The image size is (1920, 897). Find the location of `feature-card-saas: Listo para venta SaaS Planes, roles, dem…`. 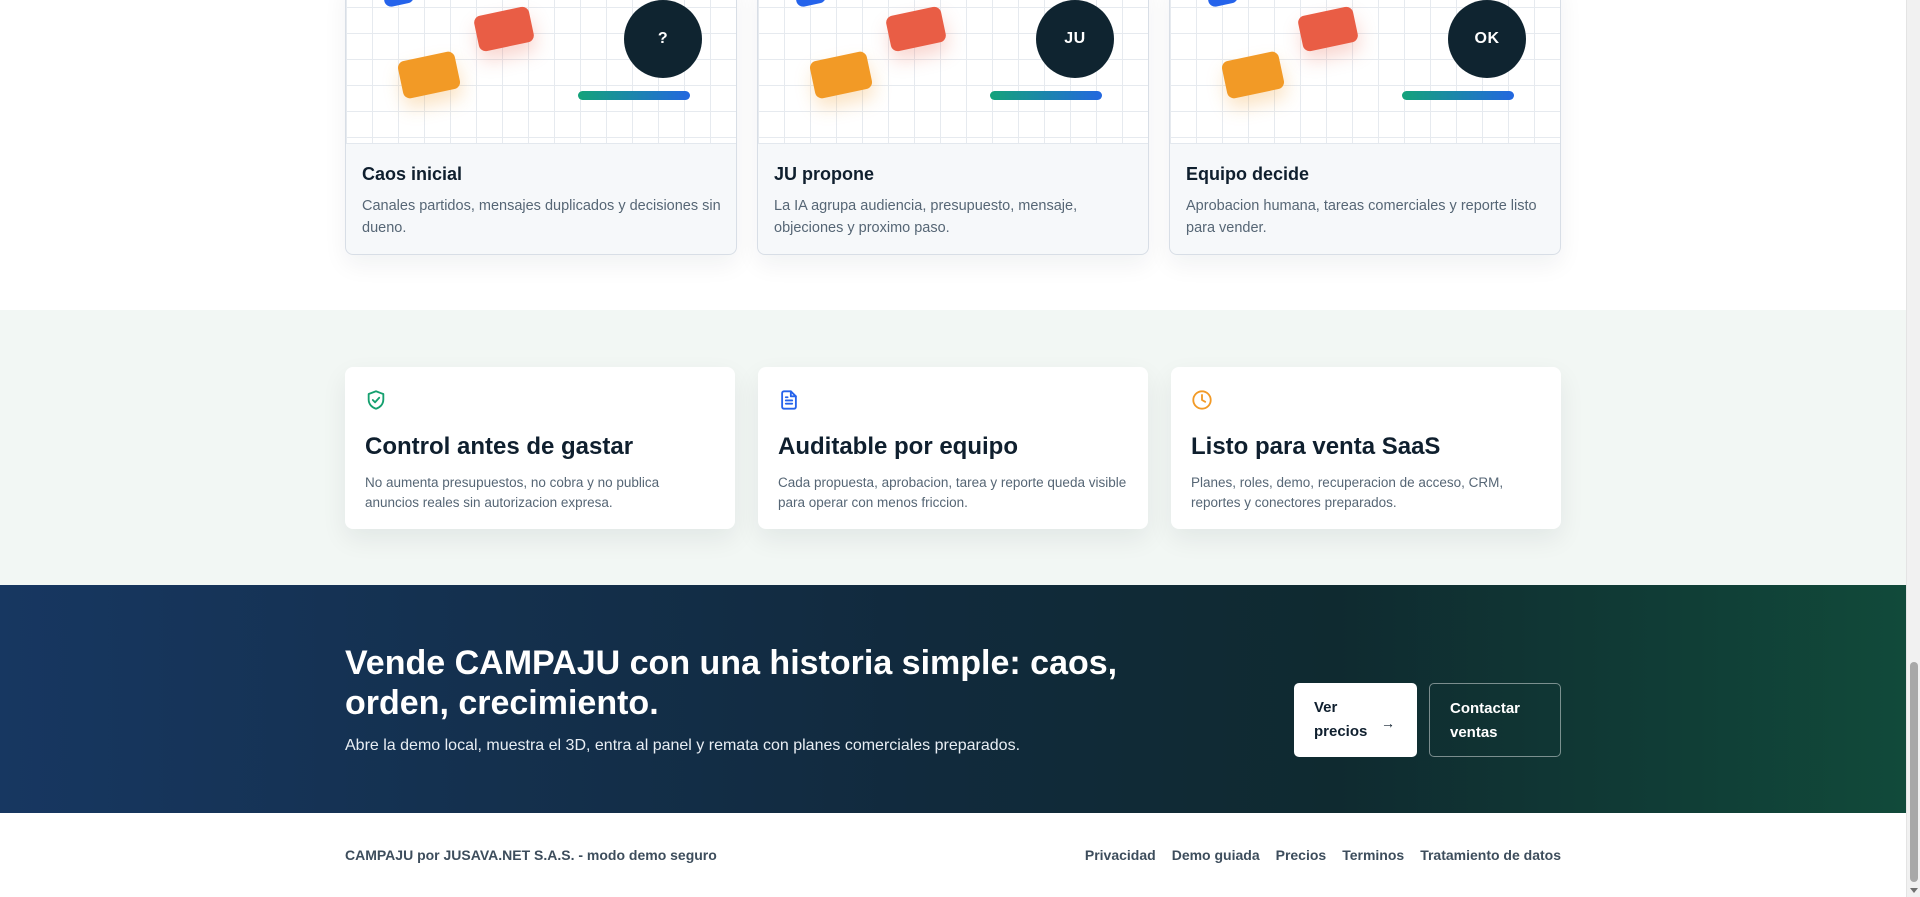

feature-card-saas: Listo para venta SaaS Planes, roles, dem… is located at coordinates (1366, 448).